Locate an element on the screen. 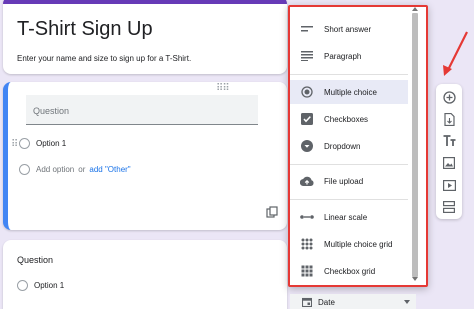 The image size is (474, 309). menu-item-paragraph: Paragraph is located at coordinates (349, 56).